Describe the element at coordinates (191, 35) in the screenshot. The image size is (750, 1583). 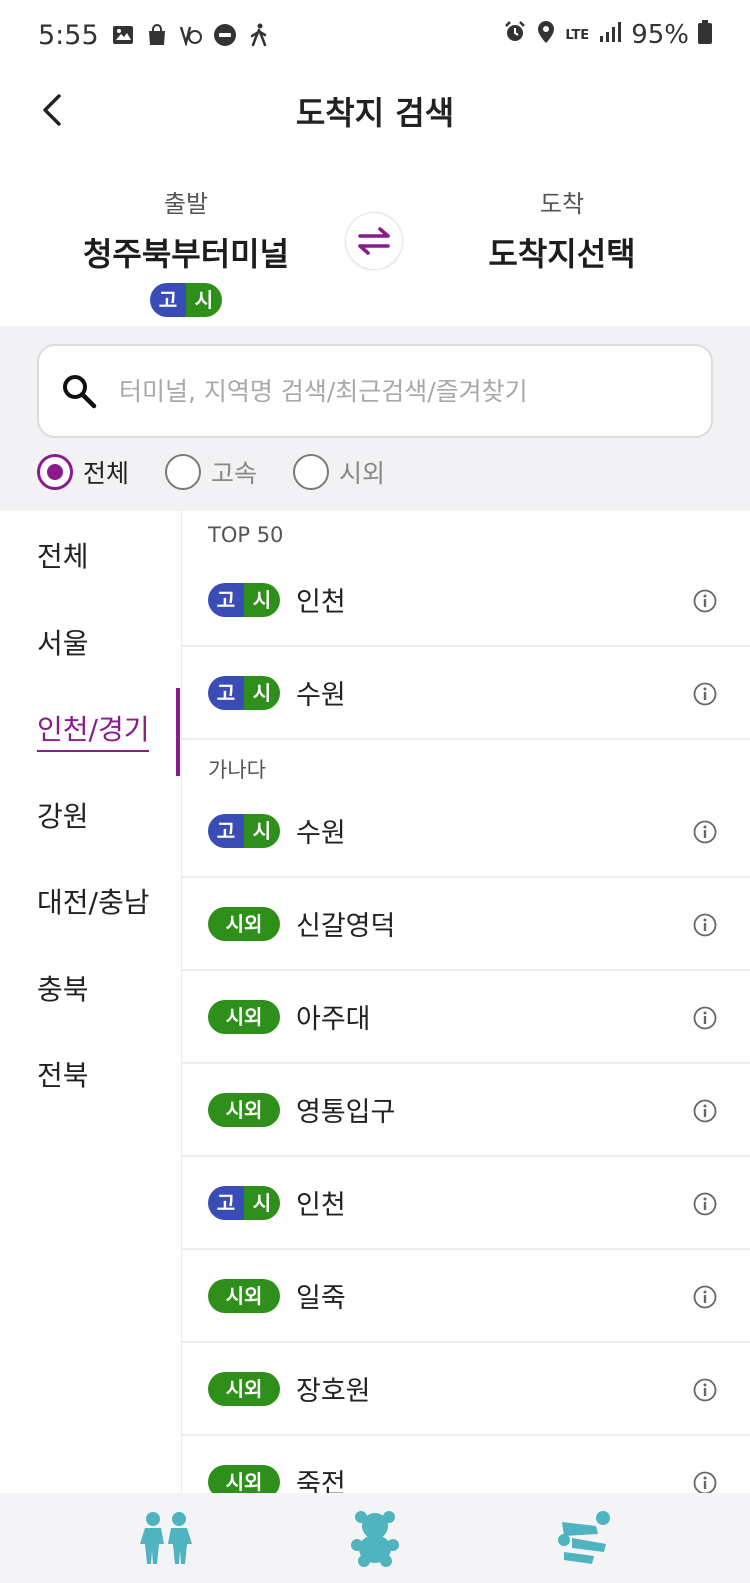
I see `app-notification-icon` at that location.